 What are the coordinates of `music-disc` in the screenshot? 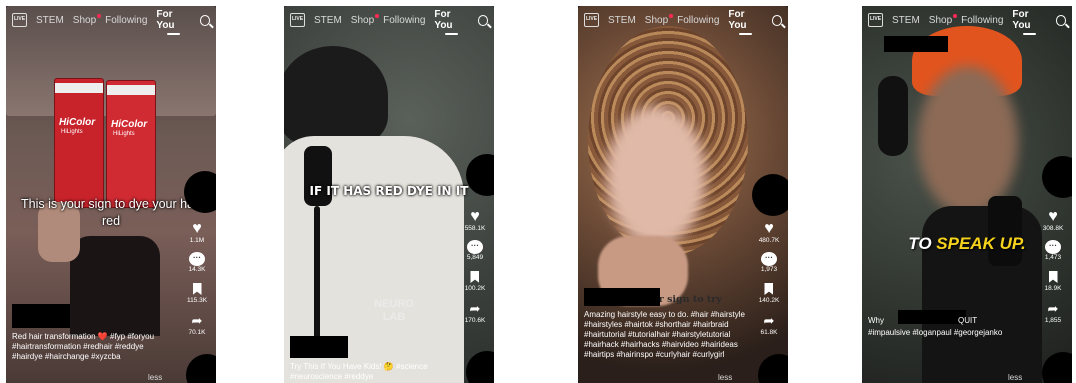 It's located at (201, 368).